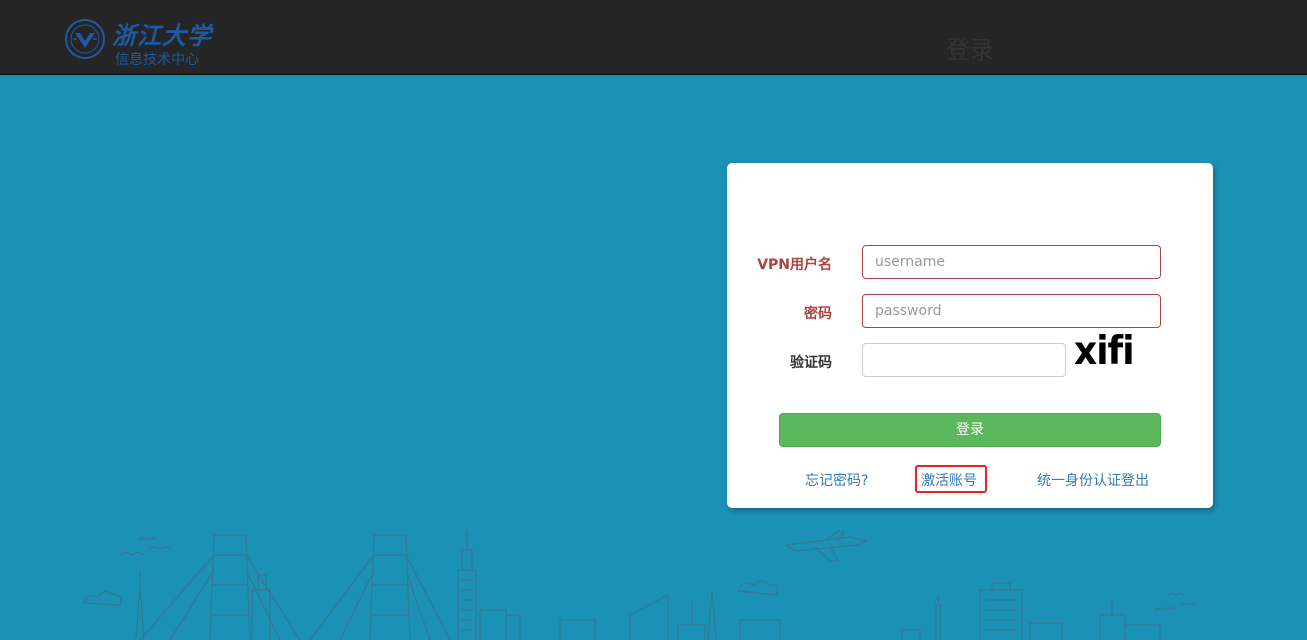  What do you see at coordinates (818, 314) in the screenshot?
I see `password-label: 密码` at bounding box center [818, 314].